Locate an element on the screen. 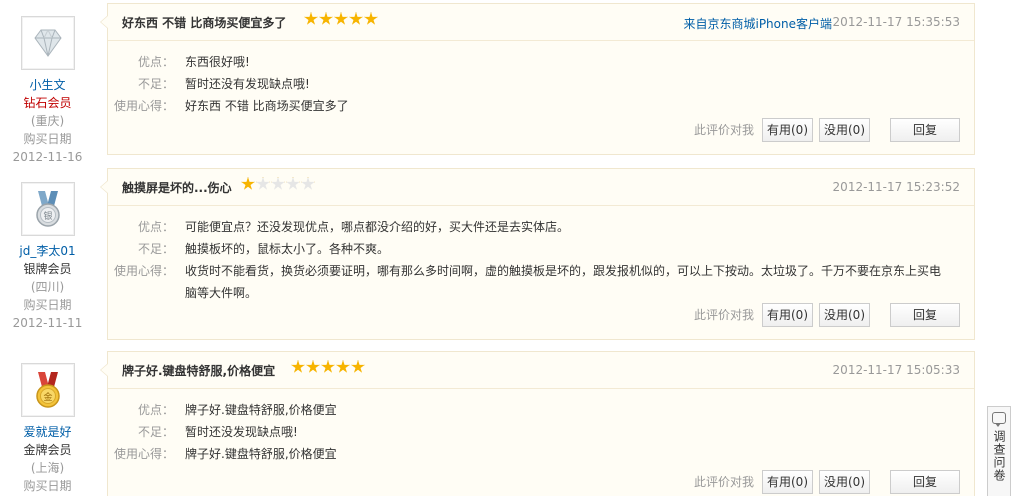  pros-text: 东西很好哦! is located at coordinates (217, 62).